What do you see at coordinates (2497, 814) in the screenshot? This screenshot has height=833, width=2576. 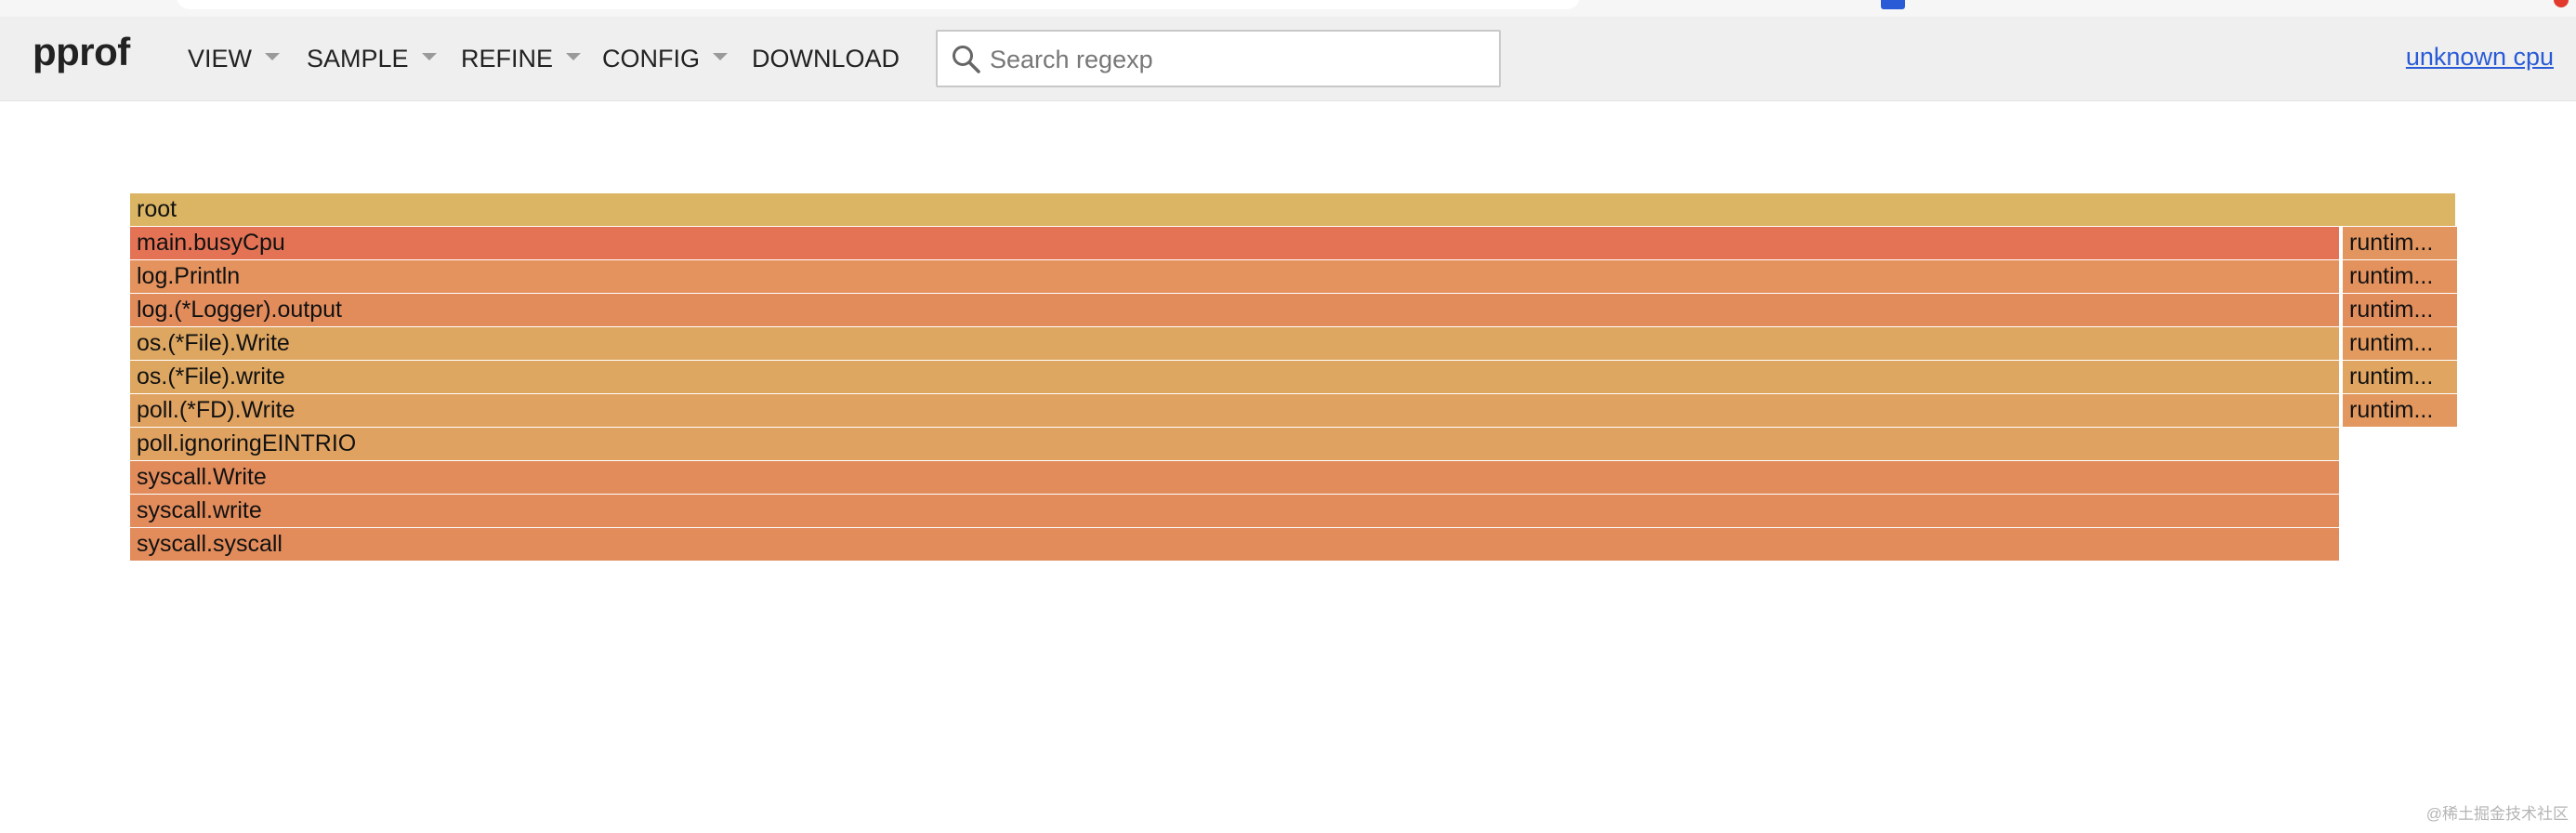 I see `watermark: @稀土掘金技术社区` at bounding box center [2497, 814].